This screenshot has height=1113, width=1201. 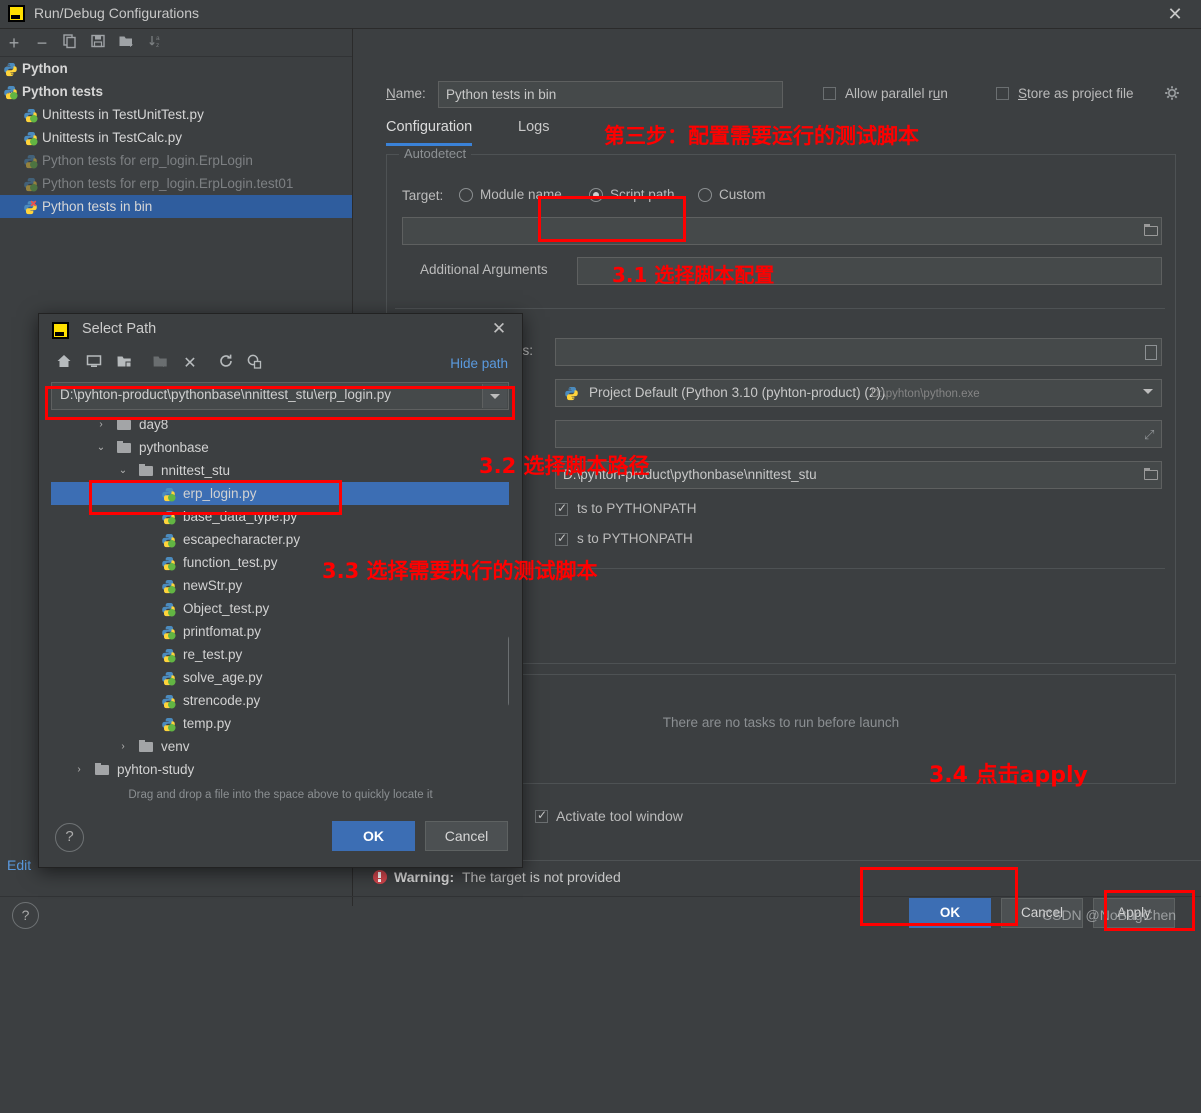 I want to click on name-input: Python tests in bin, so click(x=610, y=94).